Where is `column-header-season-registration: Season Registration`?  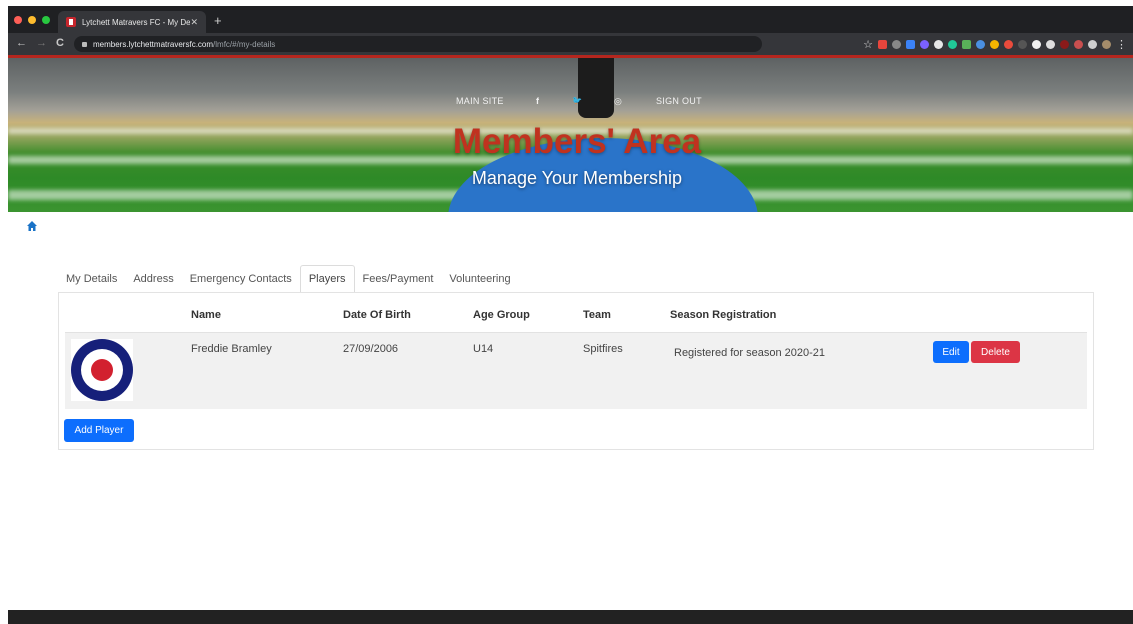 column-header-season-registration: Season Registration is located at coordinates (723, 315).